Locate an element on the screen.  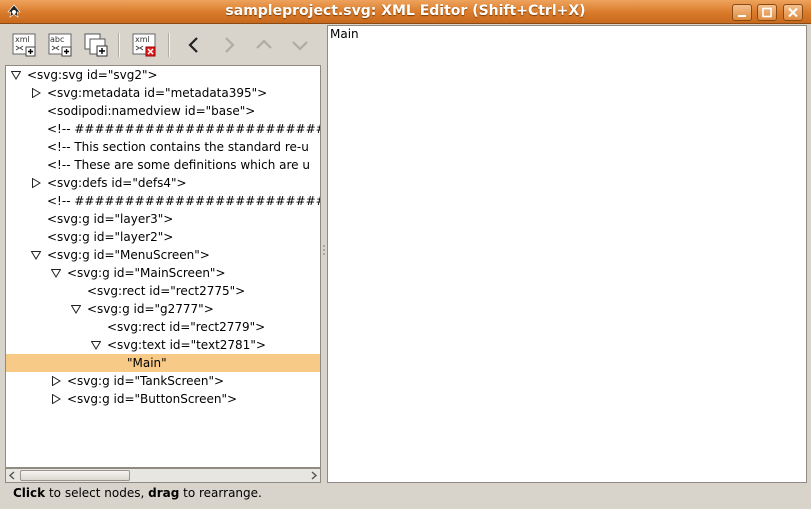
tree-node: <svg:g id="layer2"> is located at coordinates (163, 237).